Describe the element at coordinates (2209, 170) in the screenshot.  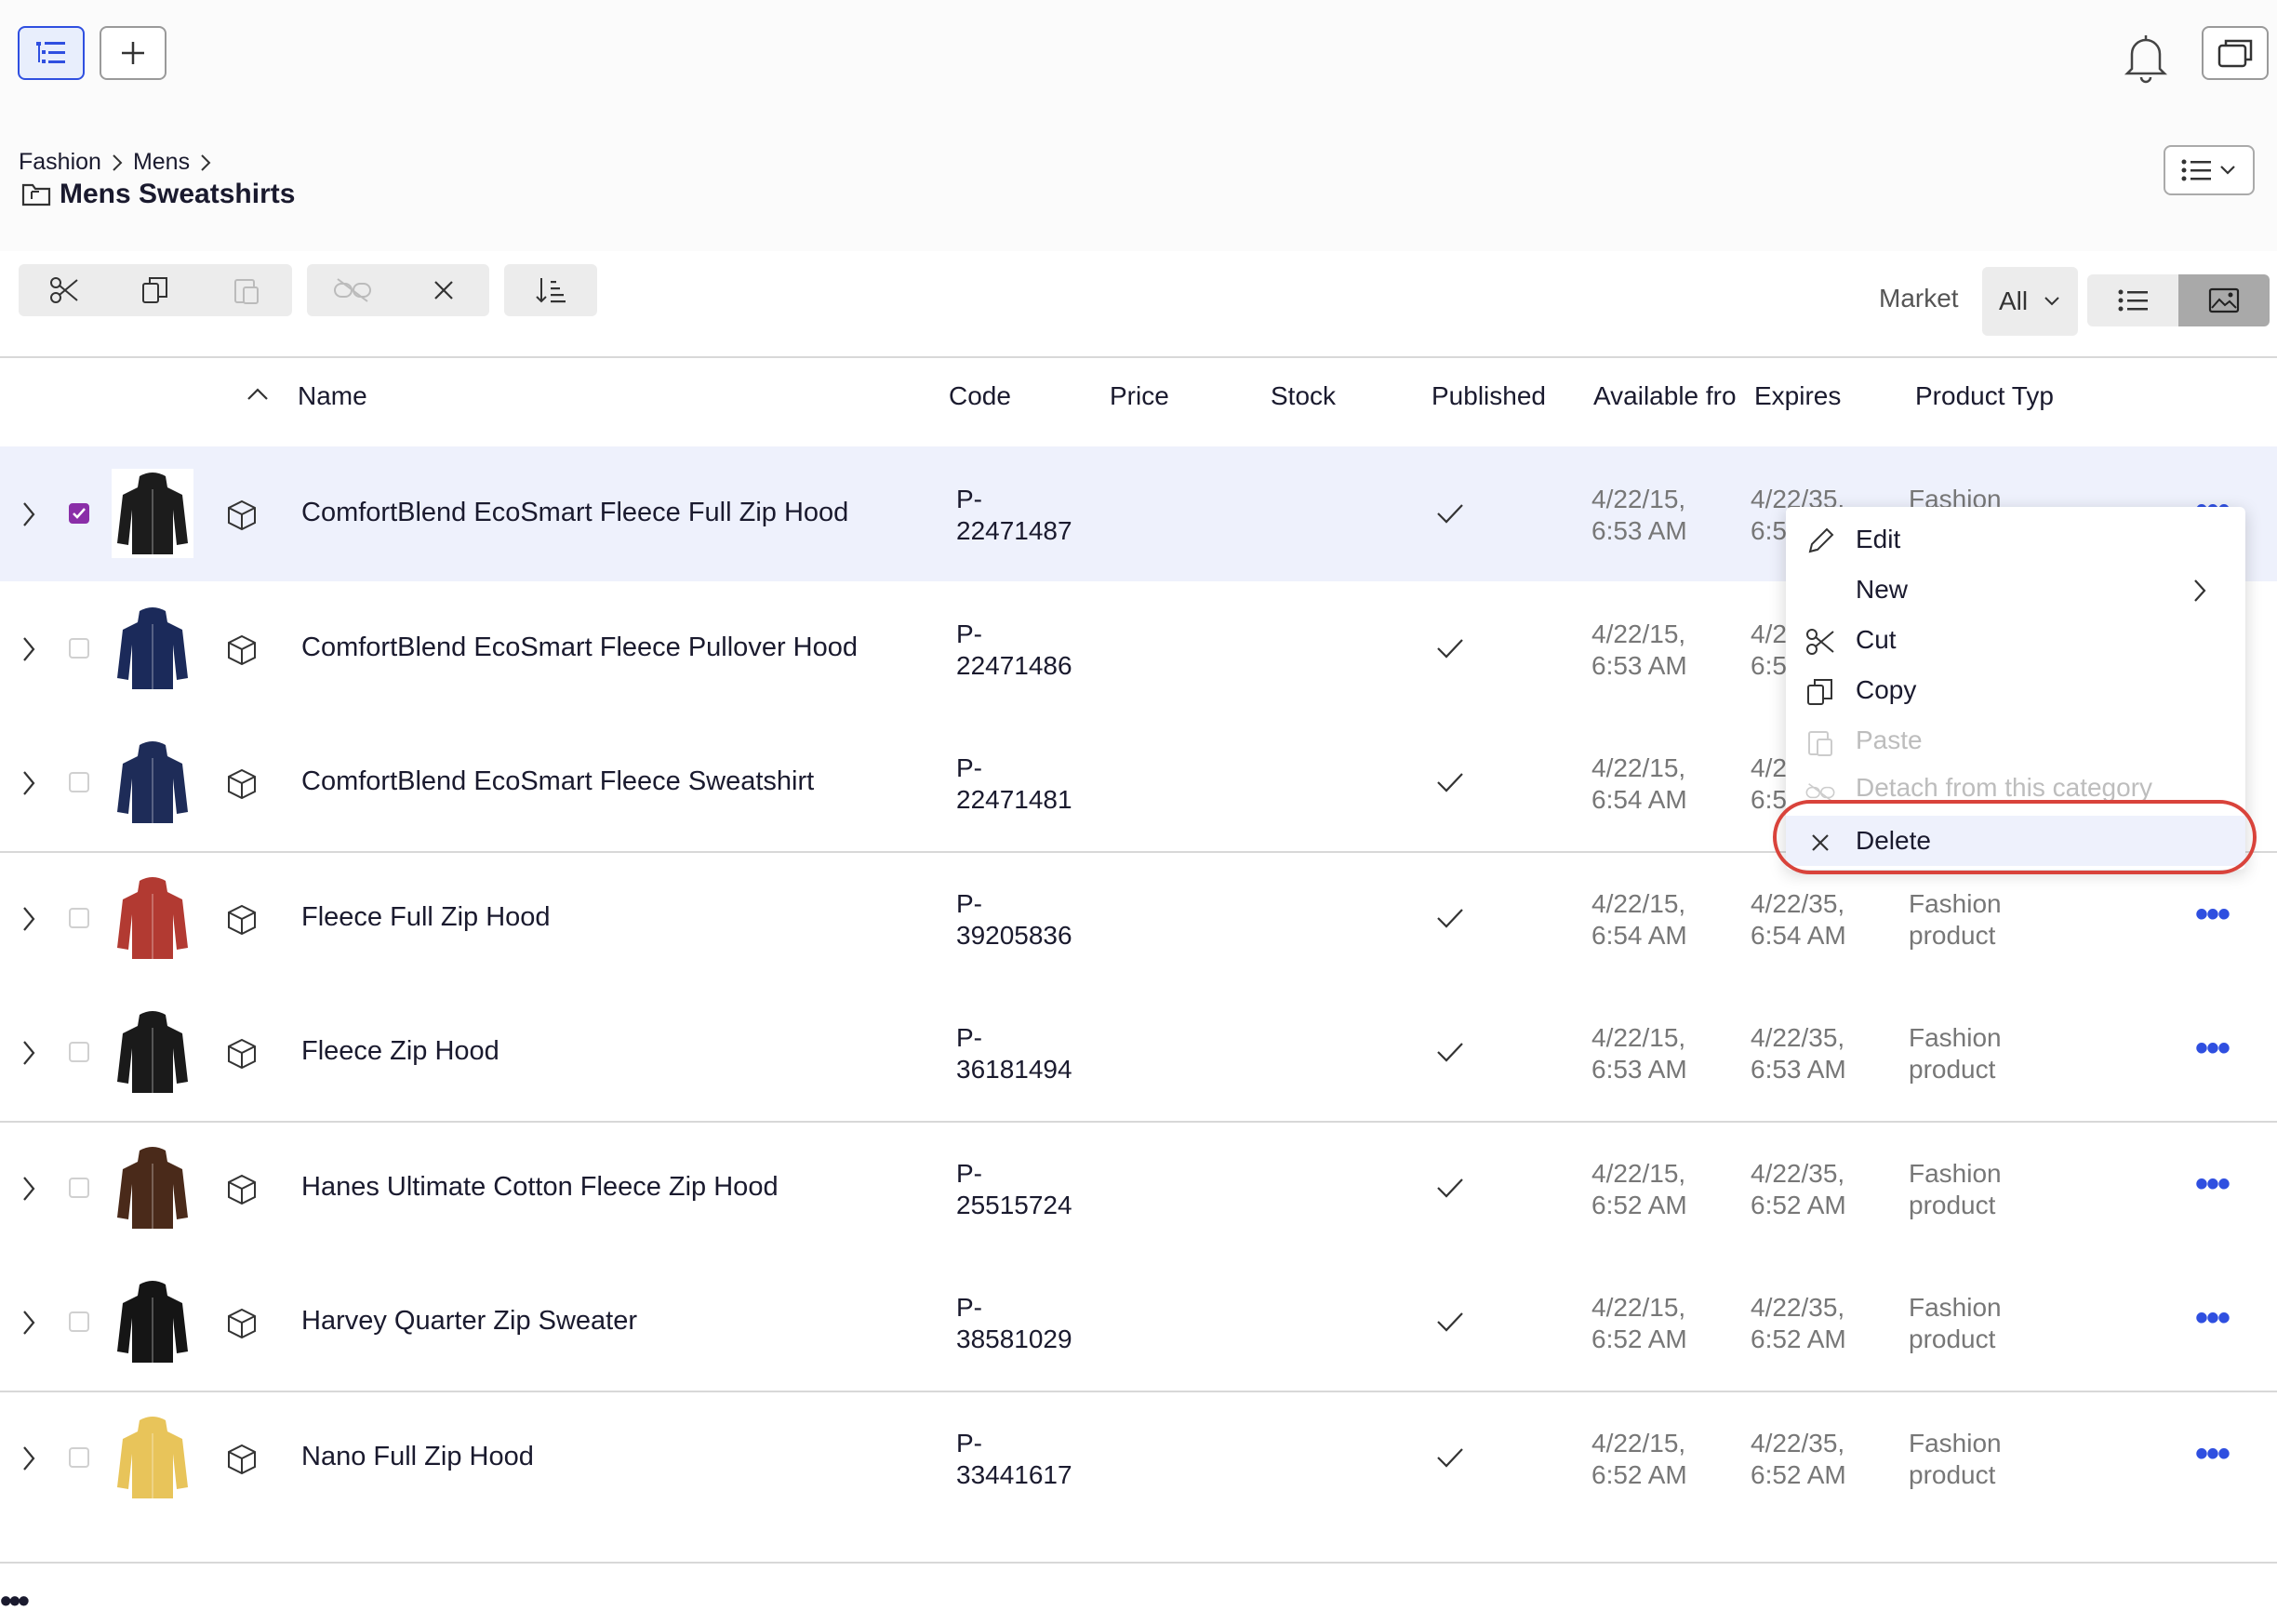
I see `list-options-dropdown` at that location.